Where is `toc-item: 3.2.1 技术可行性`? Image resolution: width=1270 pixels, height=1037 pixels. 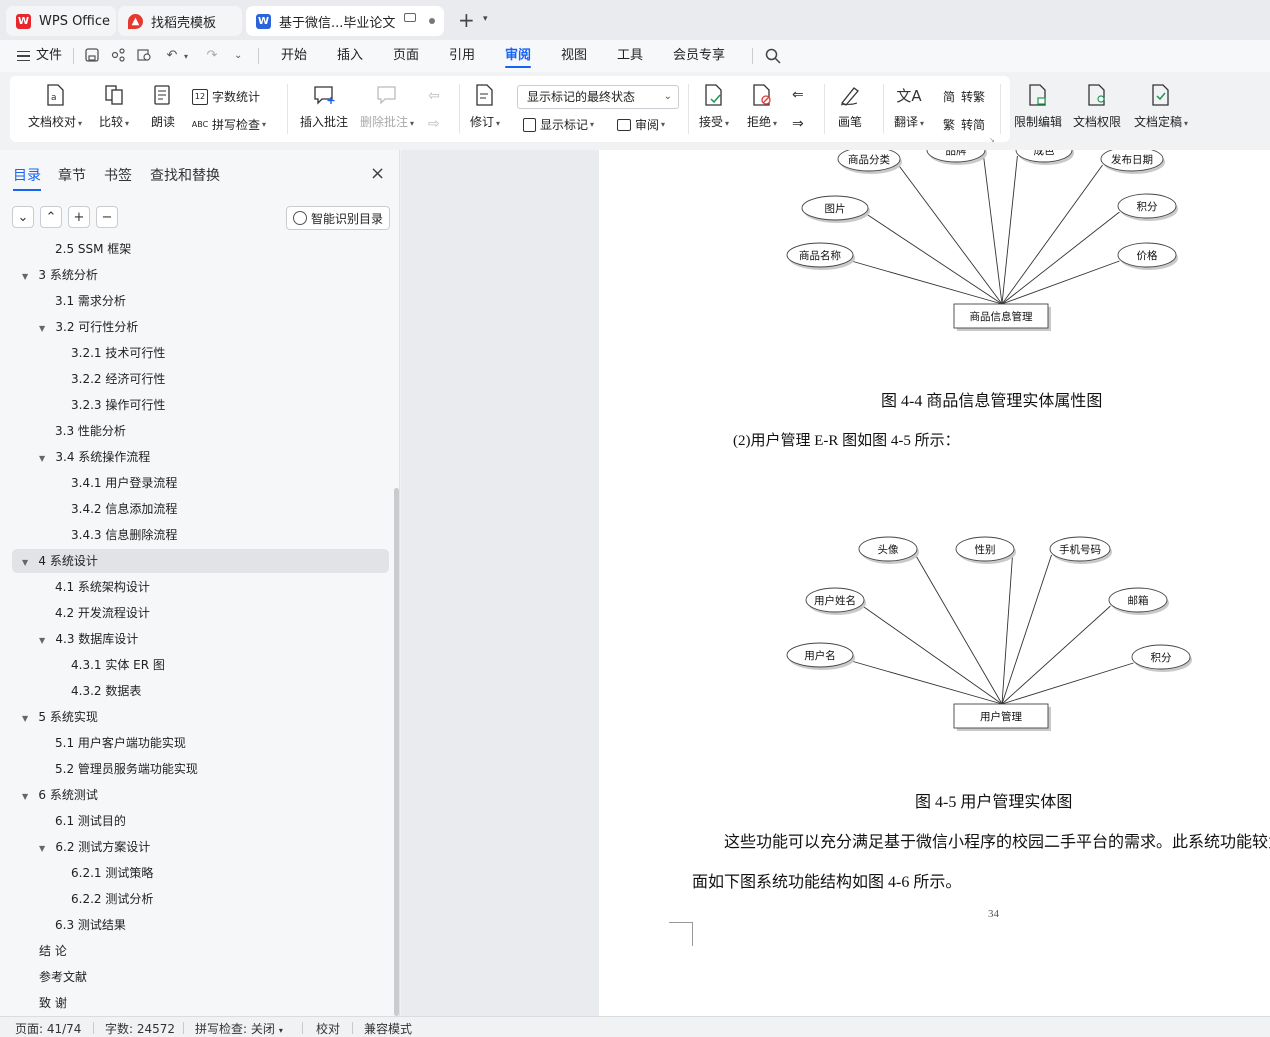
toc-item: 3.2.1 技术可行性 is located at coordinates (118, 353).